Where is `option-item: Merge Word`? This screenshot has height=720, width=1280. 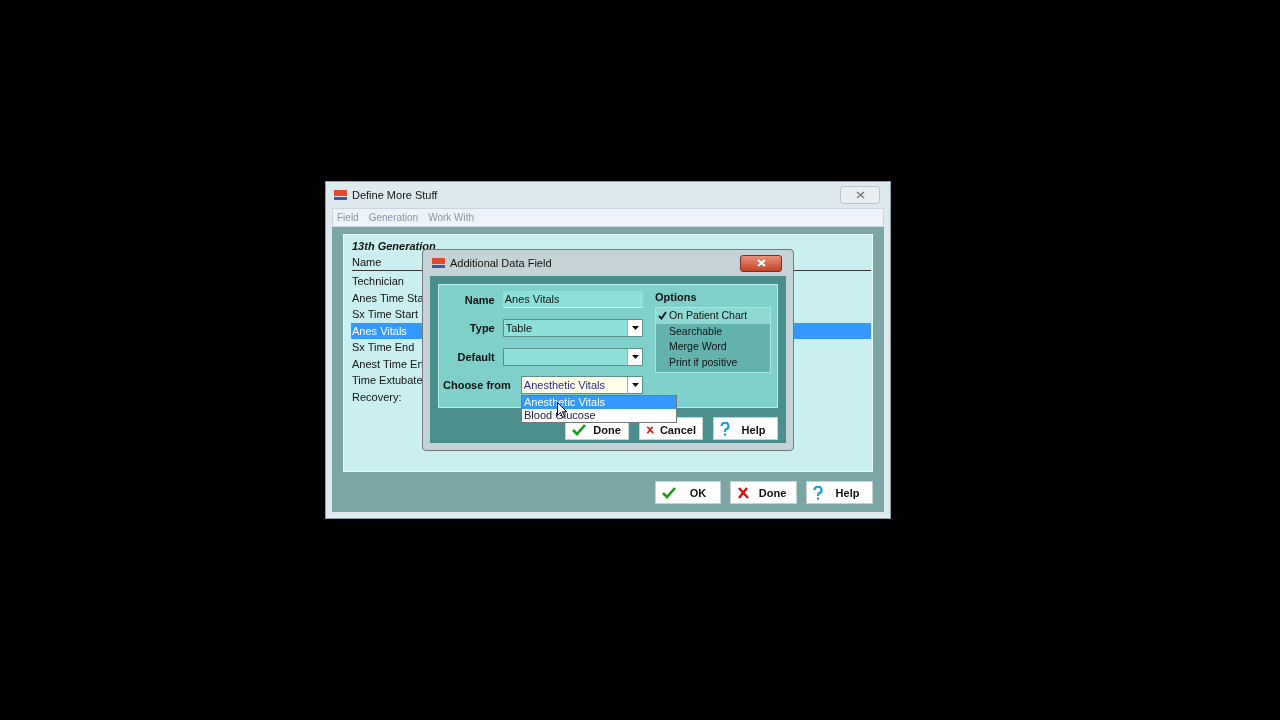 option-item: Merge Word is located at coordinates (713, 347).